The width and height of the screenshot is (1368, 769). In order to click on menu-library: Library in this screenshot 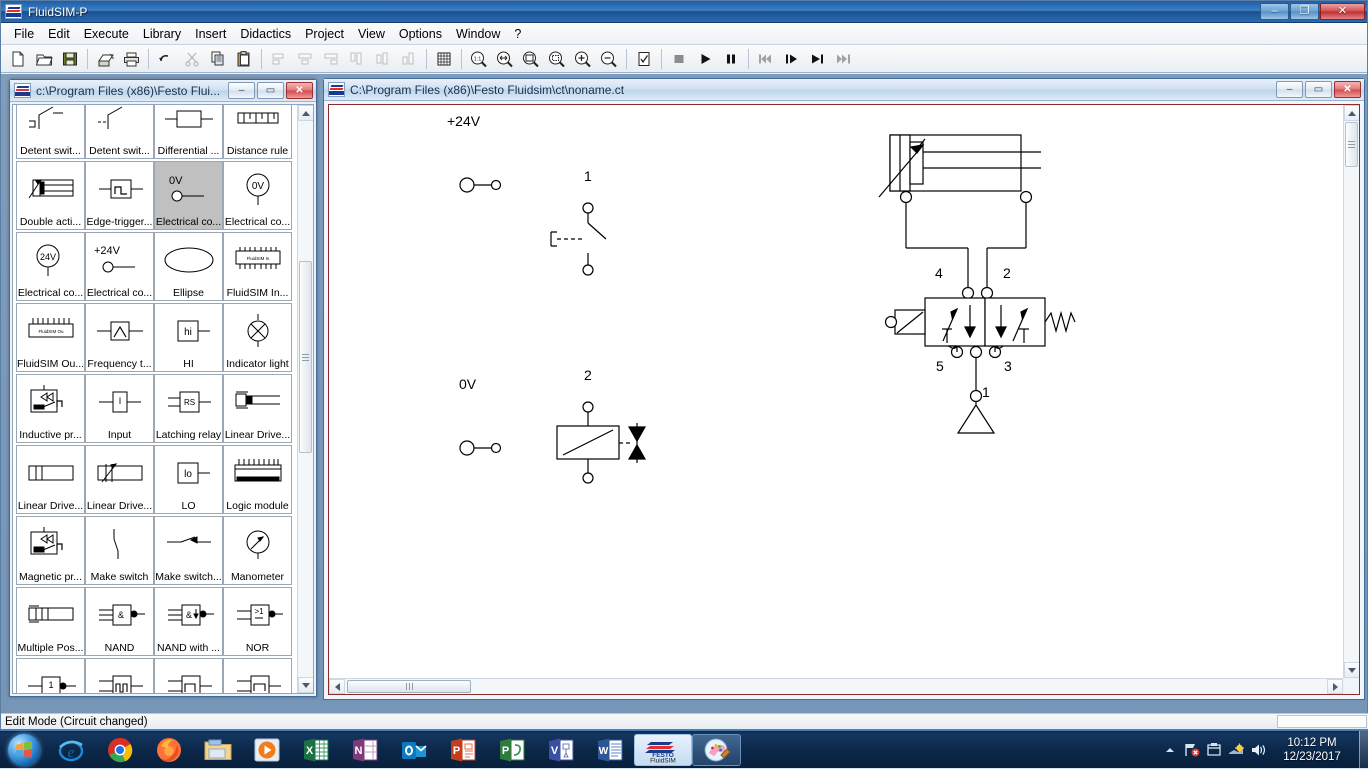, I will do `click(162, 34)`.